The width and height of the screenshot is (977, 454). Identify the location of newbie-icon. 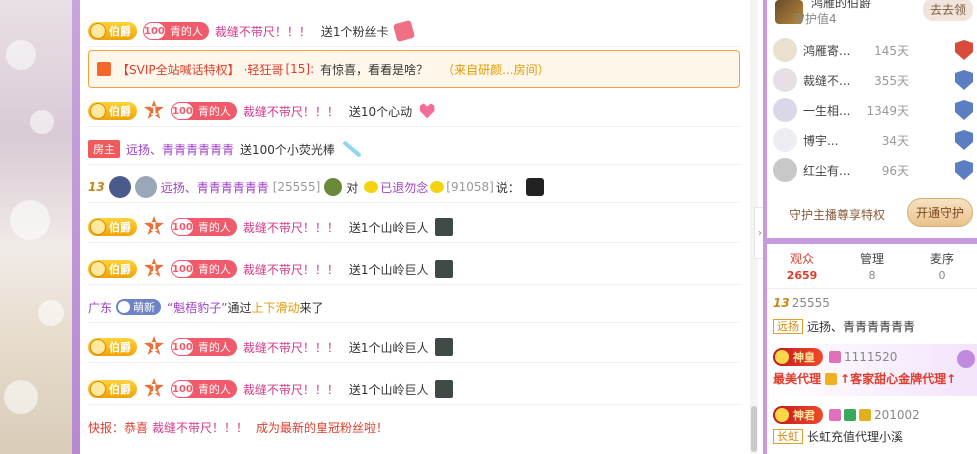
(124, 307).